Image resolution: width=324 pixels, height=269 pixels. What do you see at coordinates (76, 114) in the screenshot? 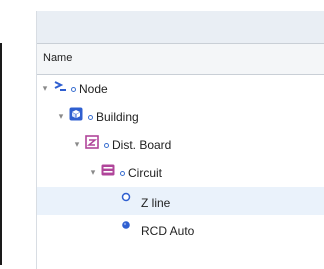
I see `building-cube-icon` at bounding box center [76, 114].